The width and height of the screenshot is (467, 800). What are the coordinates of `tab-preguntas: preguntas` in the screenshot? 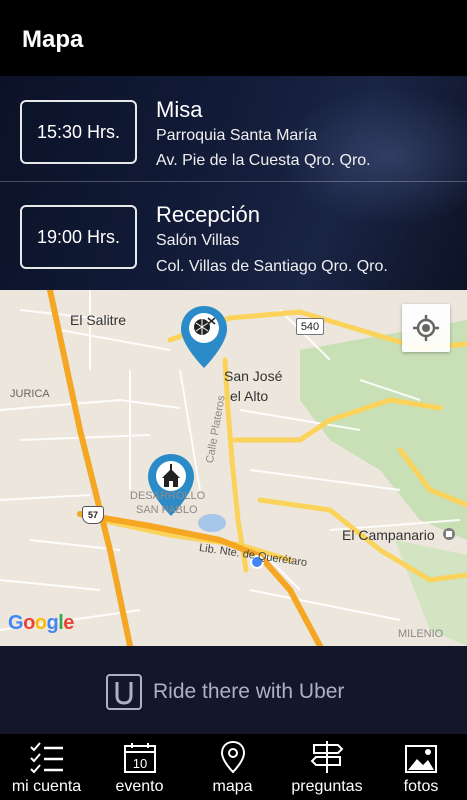 It's located at (327, 767).